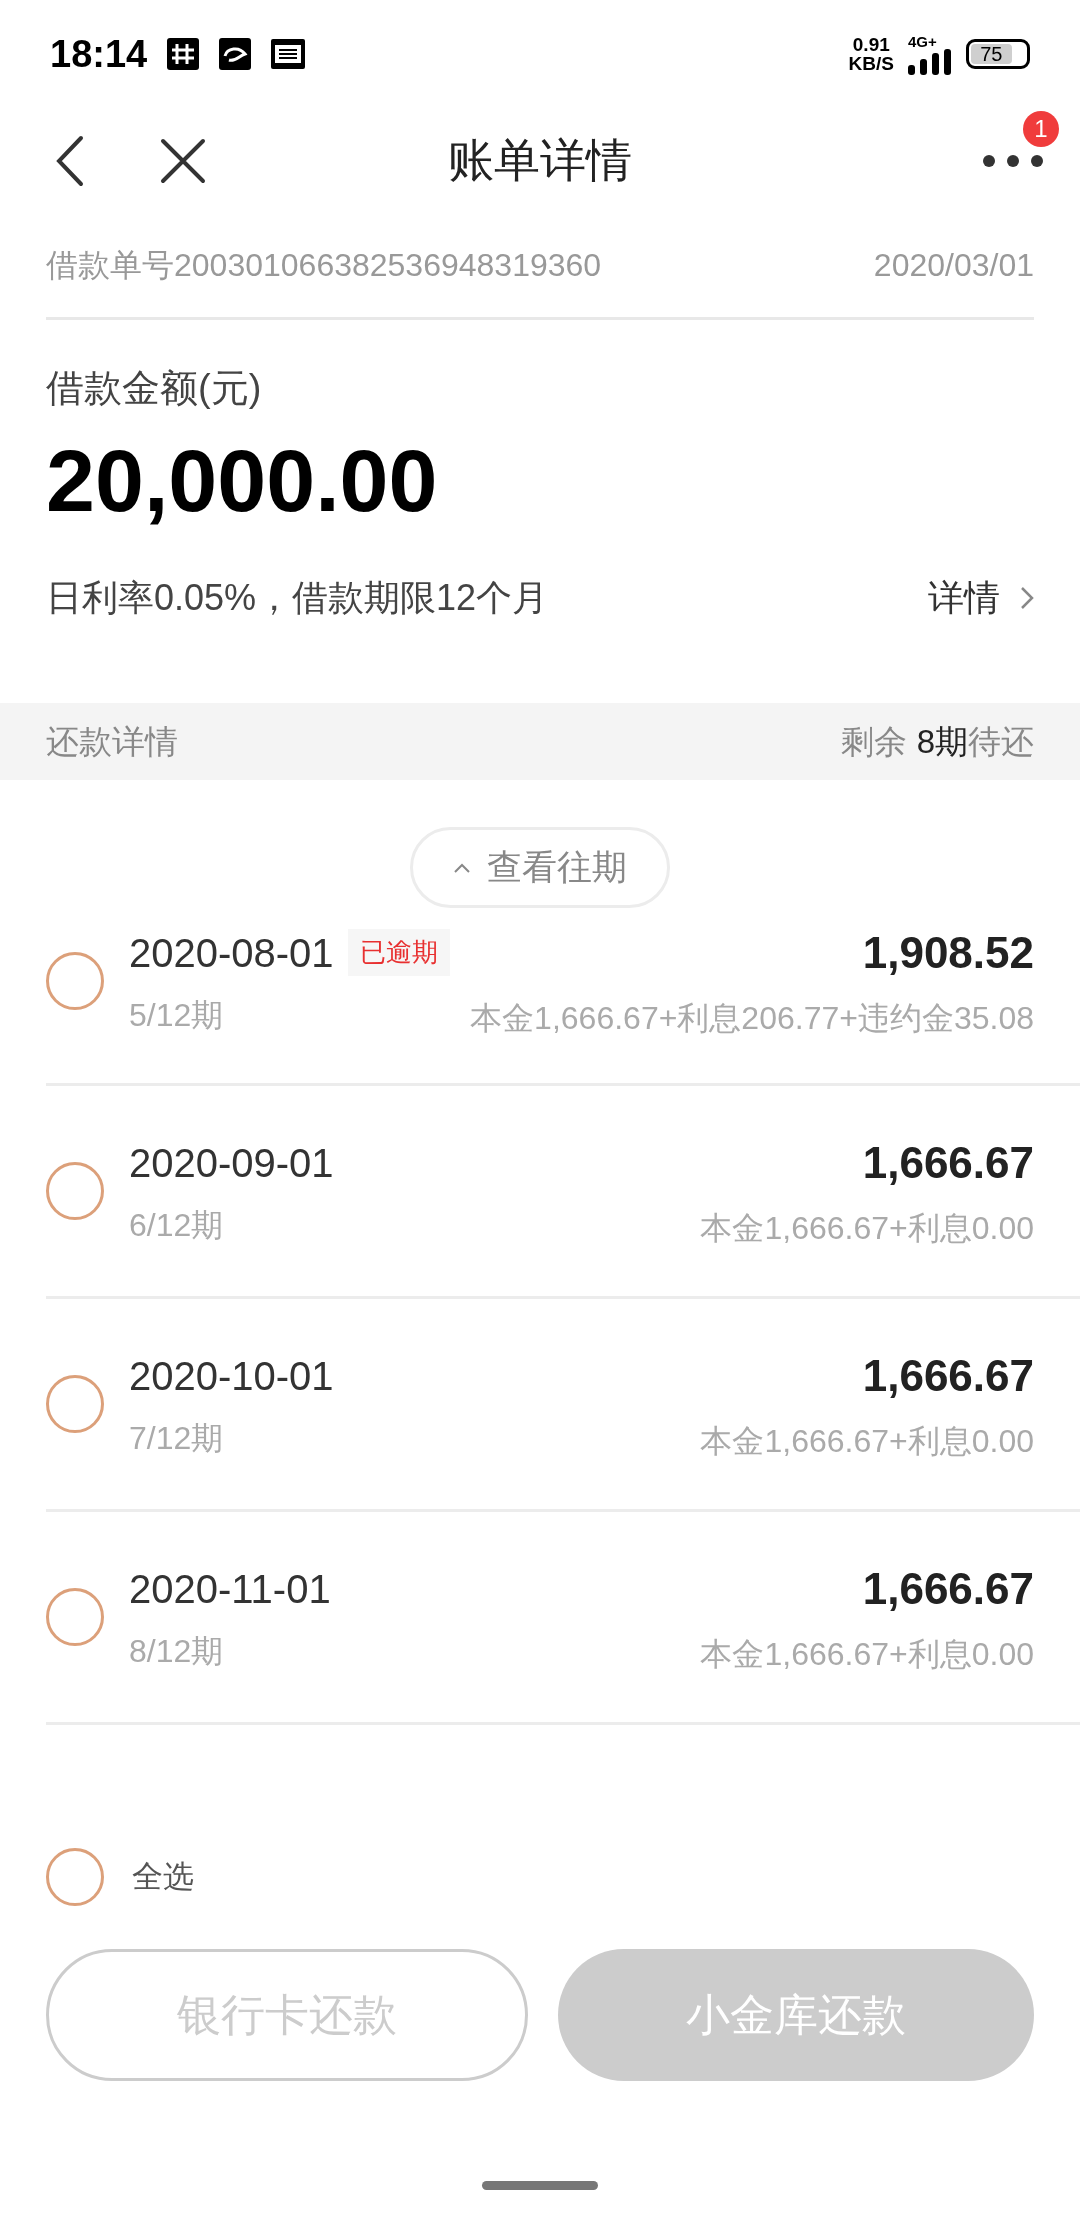  What do you see at coordinates (922, 41) in the screenshot?
I see `network-type: 4G+` at bounding box center [922, 41].